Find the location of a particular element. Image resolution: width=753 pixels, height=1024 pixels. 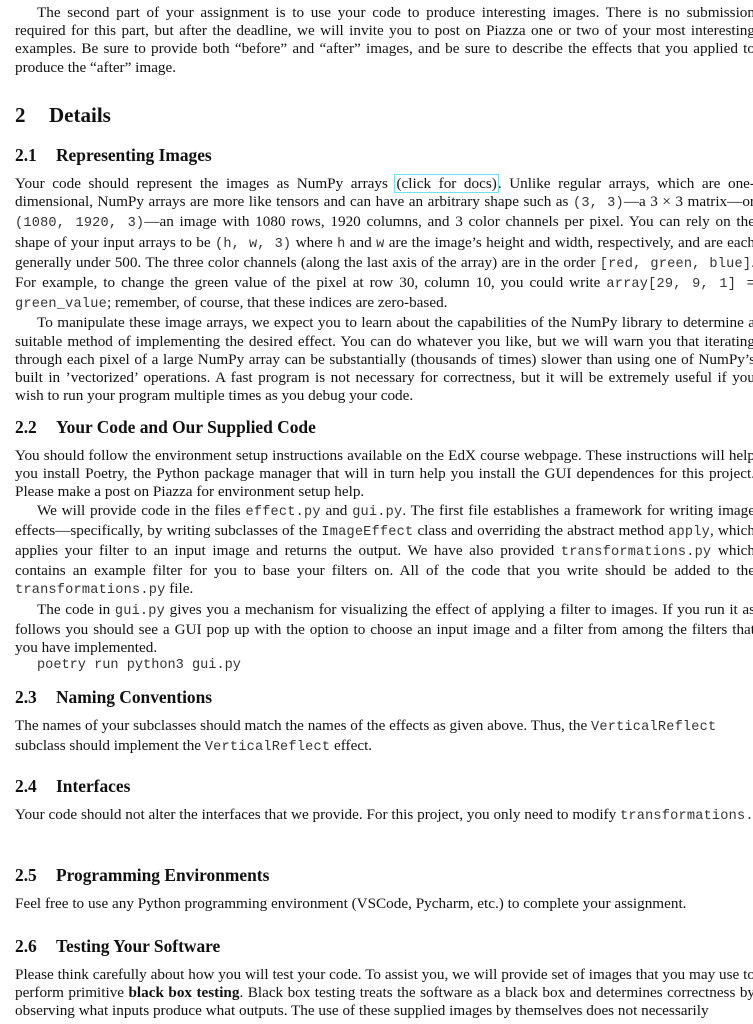

run-command-code: poetry run python3 gui.py is located at coordinates (139, 666).